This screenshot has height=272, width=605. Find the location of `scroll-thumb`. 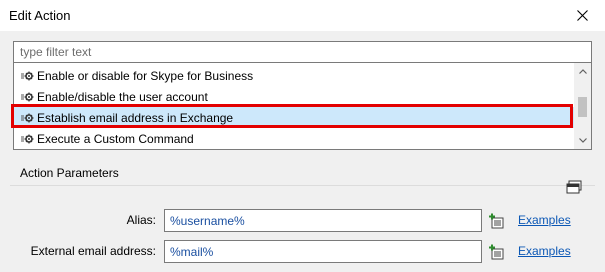

scroll-thumb is located at coordinates (582, 107).